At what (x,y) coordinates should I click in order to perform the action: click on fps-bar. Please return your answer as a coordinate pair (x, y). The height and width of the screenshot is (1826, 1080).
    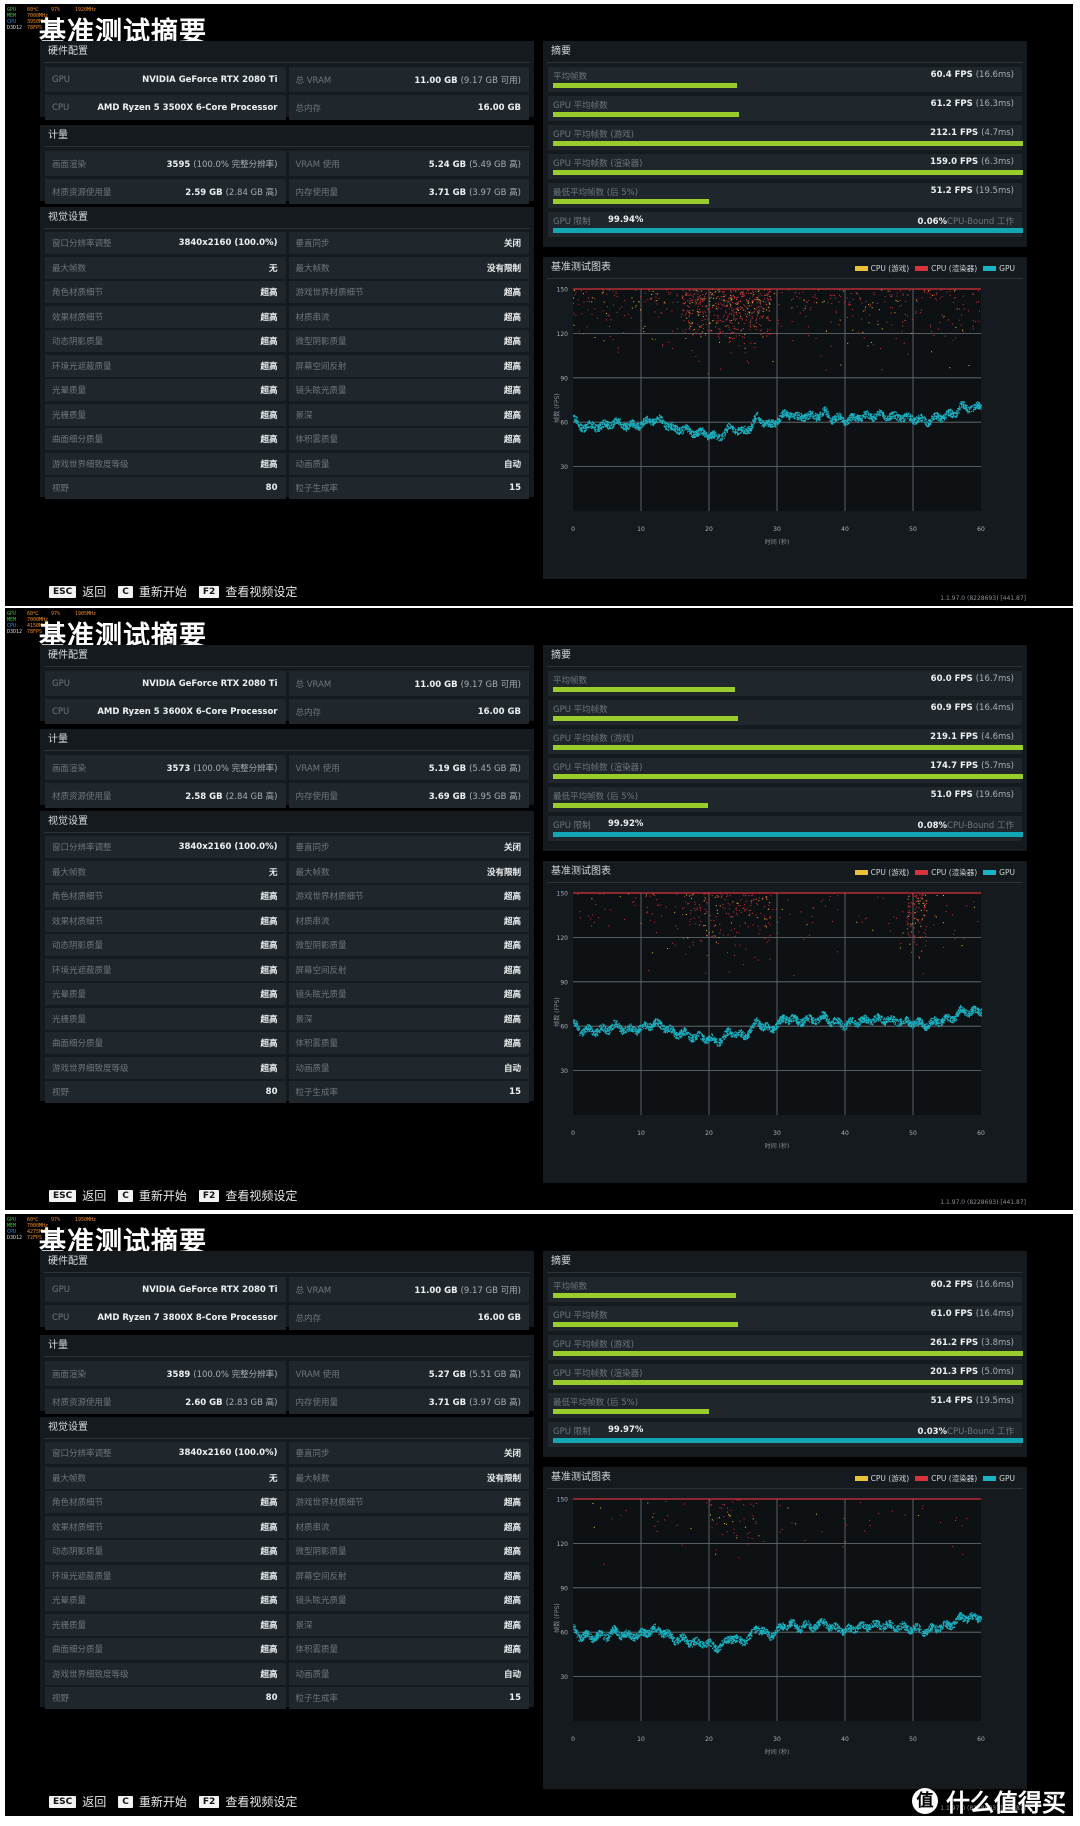
    Looking at the image, I should click on (788, 747).